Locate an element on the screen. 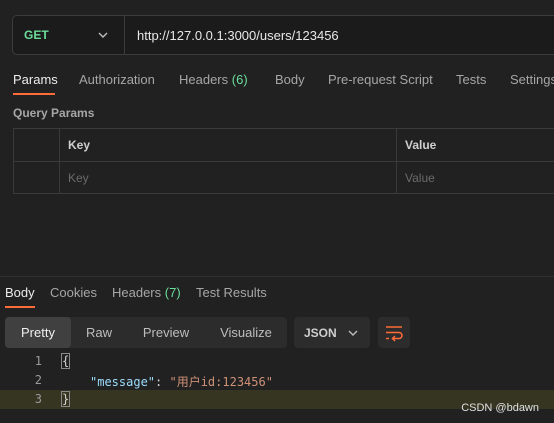 The width and height of the screenshot is (554, 423). json-open-brace: { is located at coordinates (65, 361).